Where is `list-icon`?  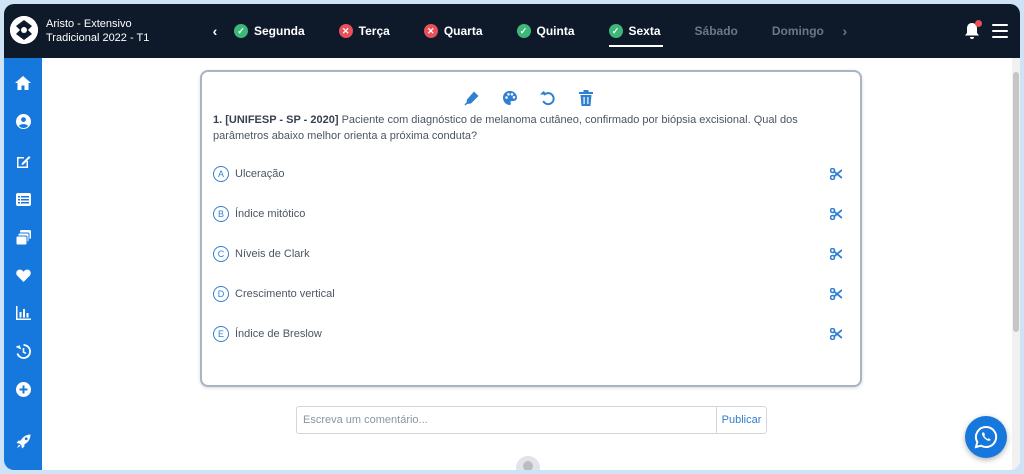 list-icon is located at coordinates (23, 199).